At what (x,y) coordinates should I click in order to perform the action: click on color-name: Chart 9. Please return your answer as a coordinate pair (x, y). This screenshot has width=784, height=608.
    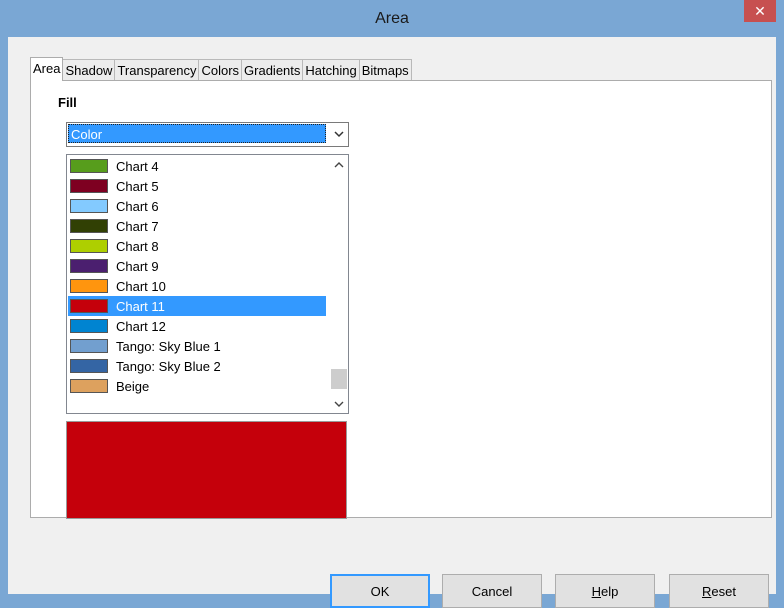
    Looking at the image, I should click on (137, 266).